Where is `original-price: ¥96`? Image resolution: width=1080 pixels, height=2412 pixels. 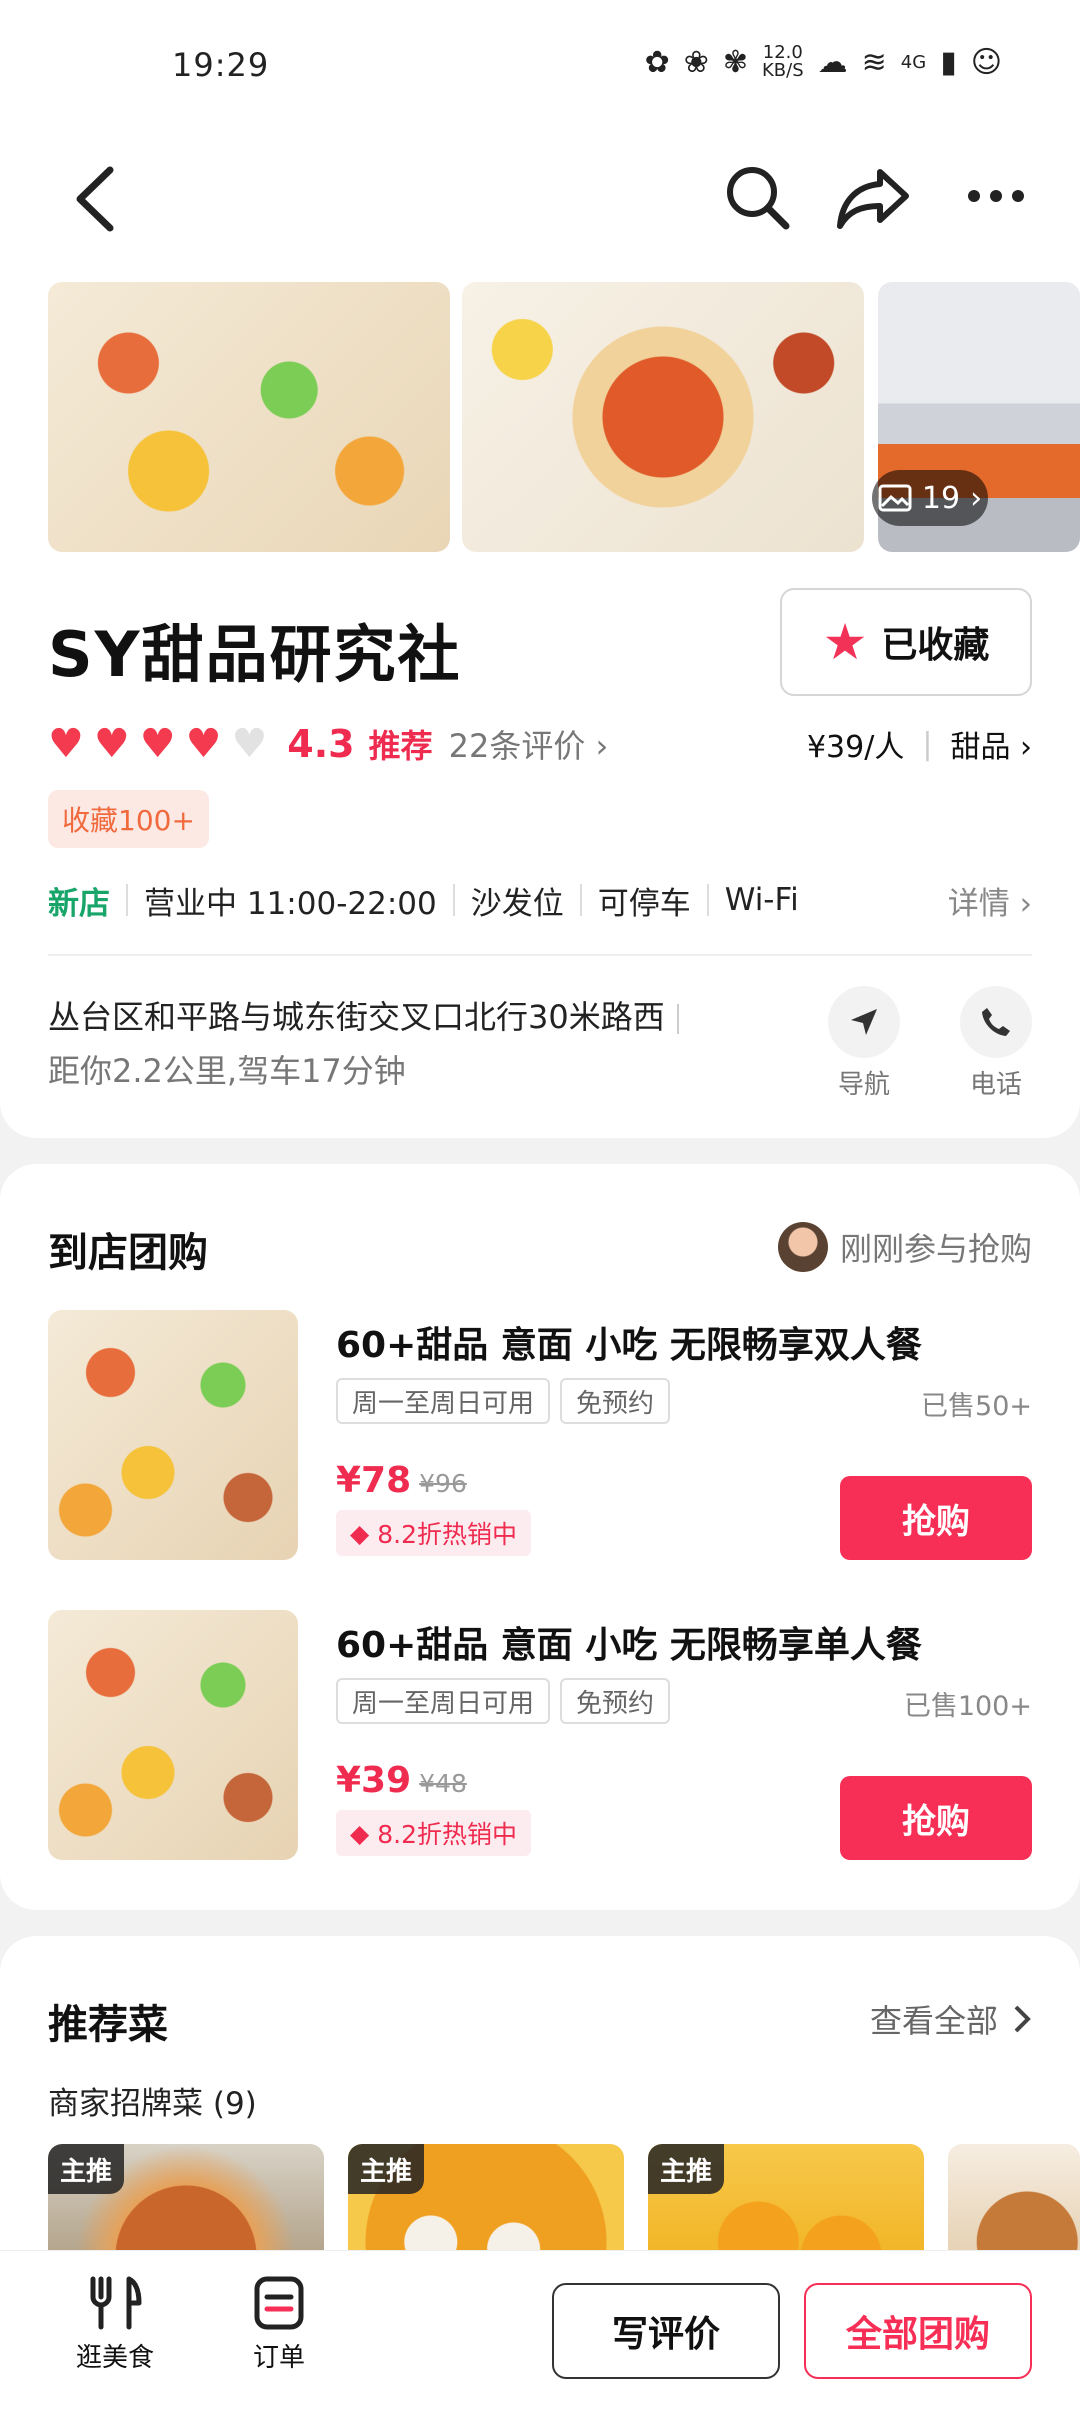
original-price: ¥96 is located at coordinates (443, 1483).